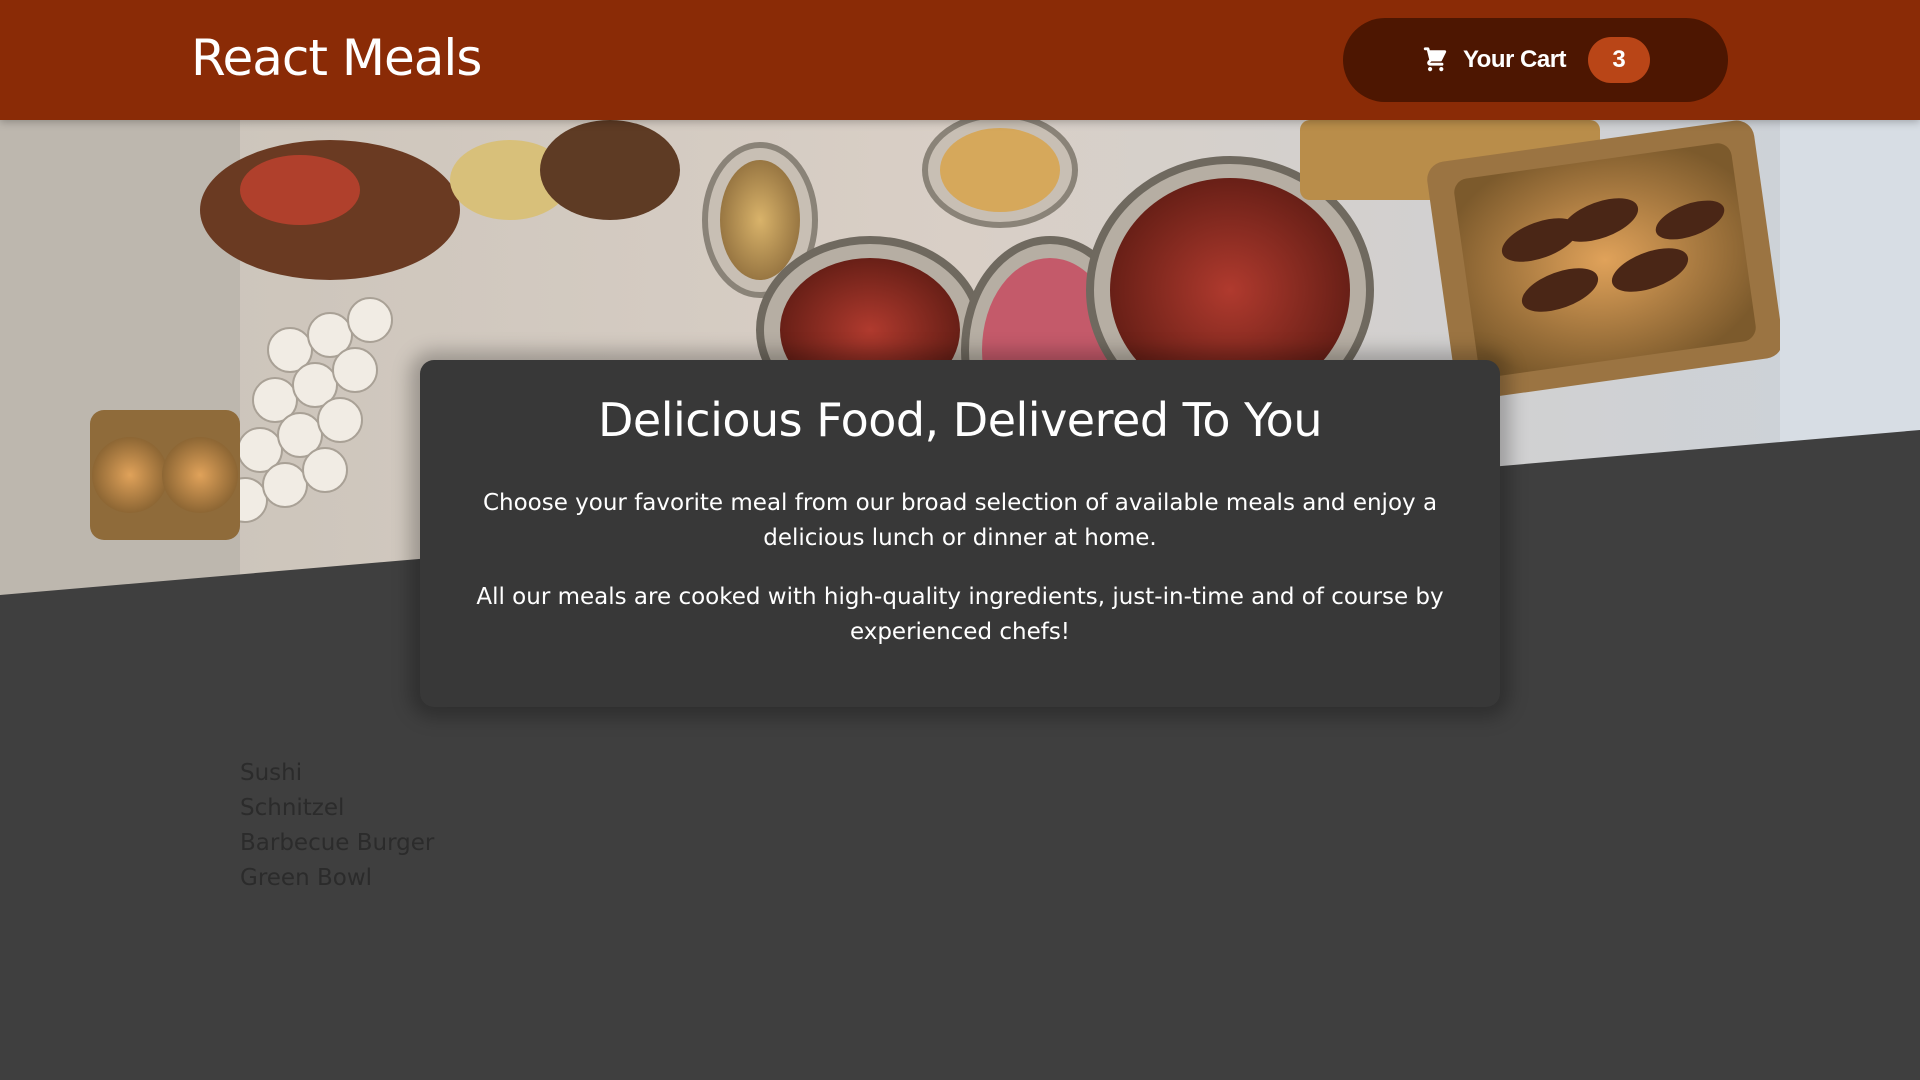  I want to click on app-title: React Meals, so click(336, 58).